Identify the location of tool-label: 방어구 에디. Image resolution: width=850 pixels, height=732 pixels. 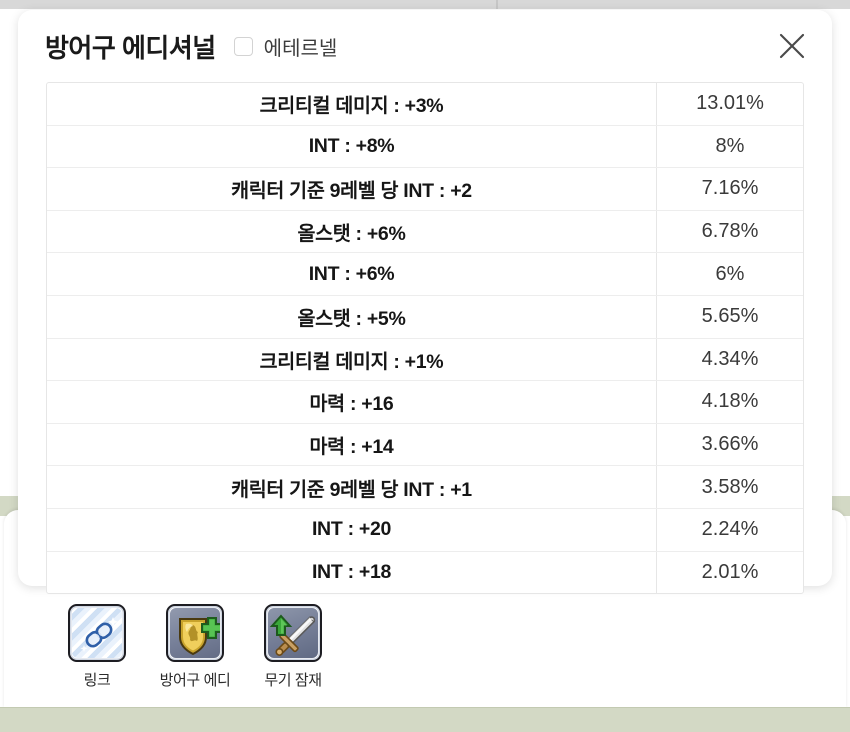
(195, 680).